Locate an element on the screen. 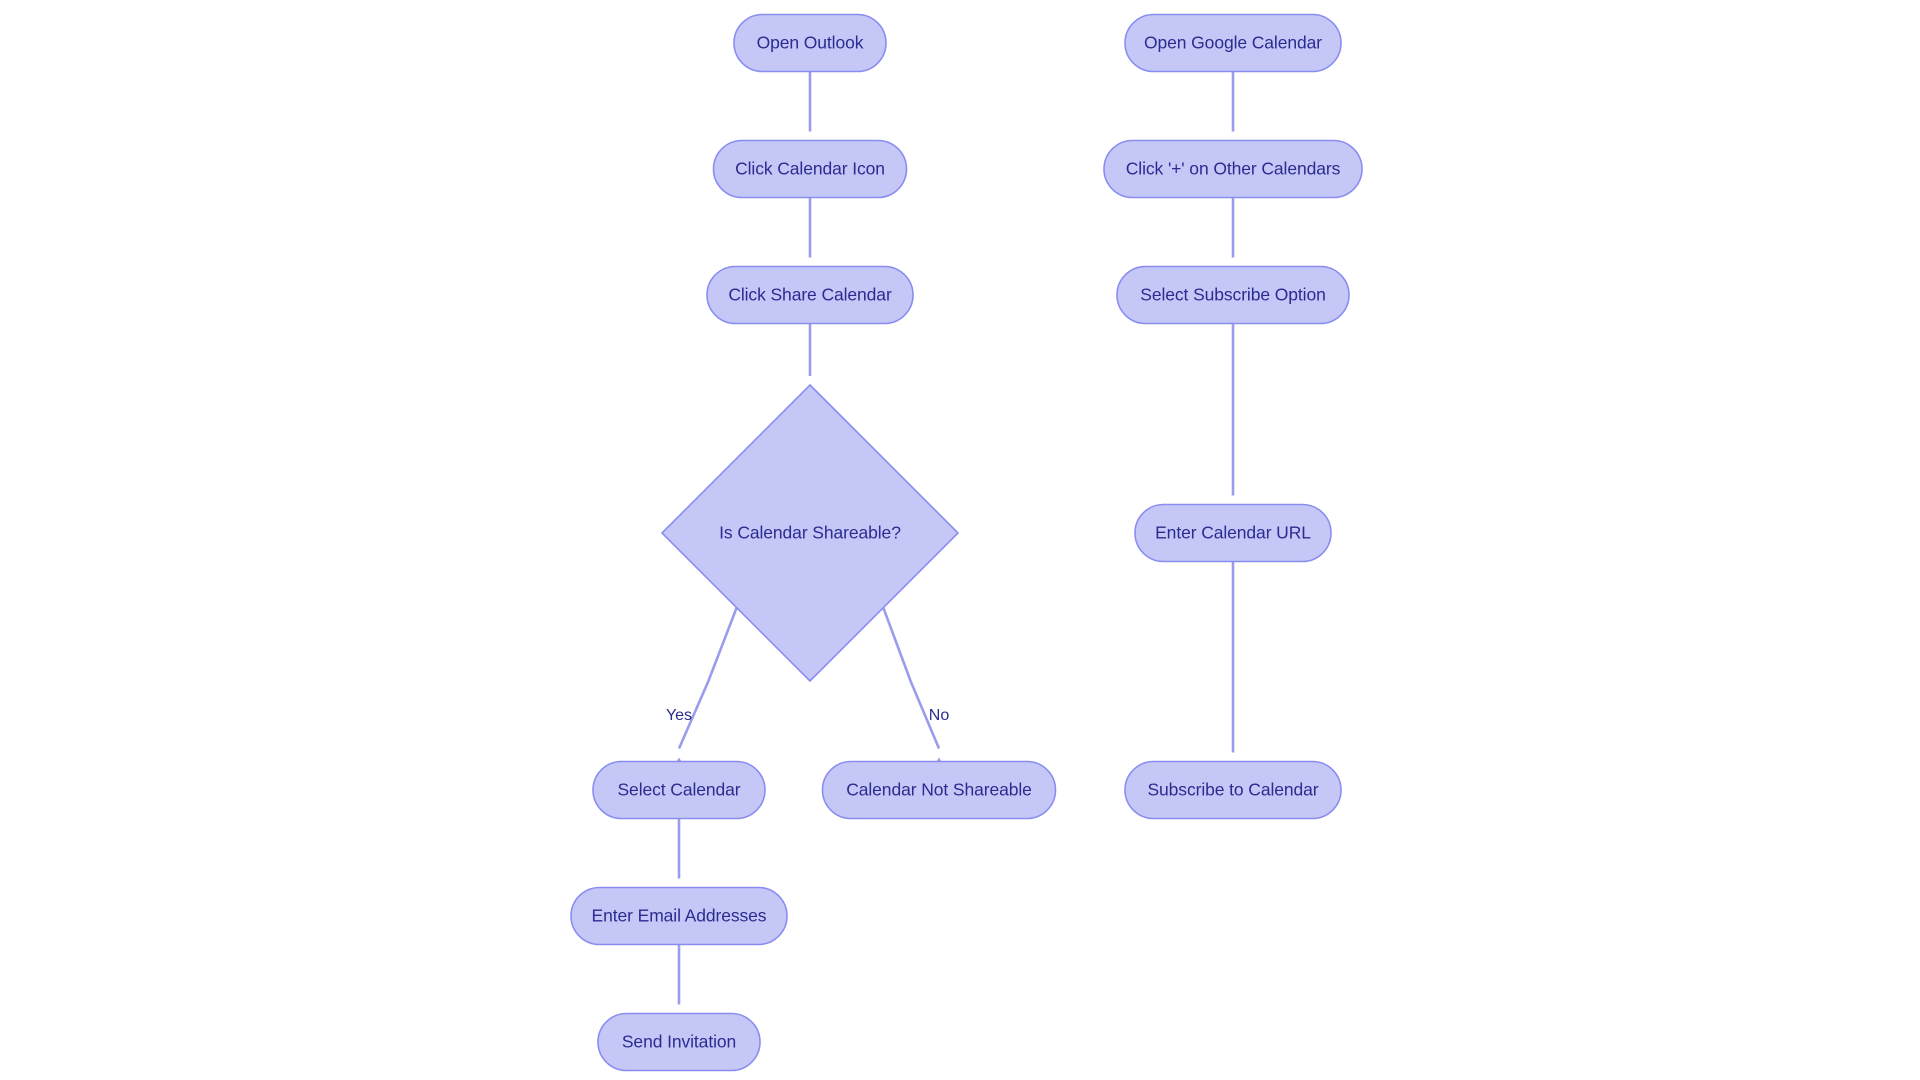  edge-decision_shareable-to-select_calendar is located at coordinates (705, 688).